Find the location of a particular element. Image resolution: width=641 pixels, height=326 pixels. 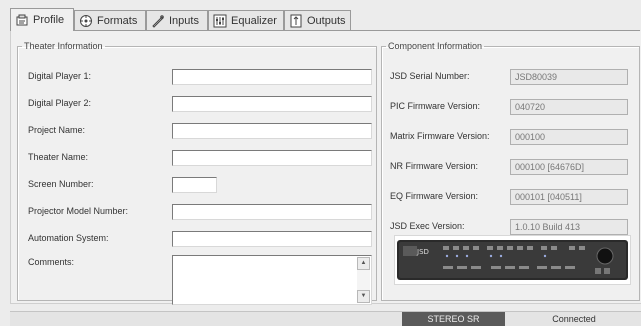

pic-firmware-version-value: 040720 is located at coordinates (569, 107).